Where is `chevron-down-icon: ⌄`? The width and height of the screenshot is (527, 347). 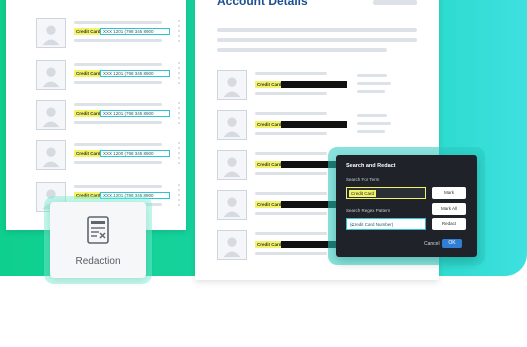
chevron-down-icon: ⌄ is located at coordinates (353, 225).